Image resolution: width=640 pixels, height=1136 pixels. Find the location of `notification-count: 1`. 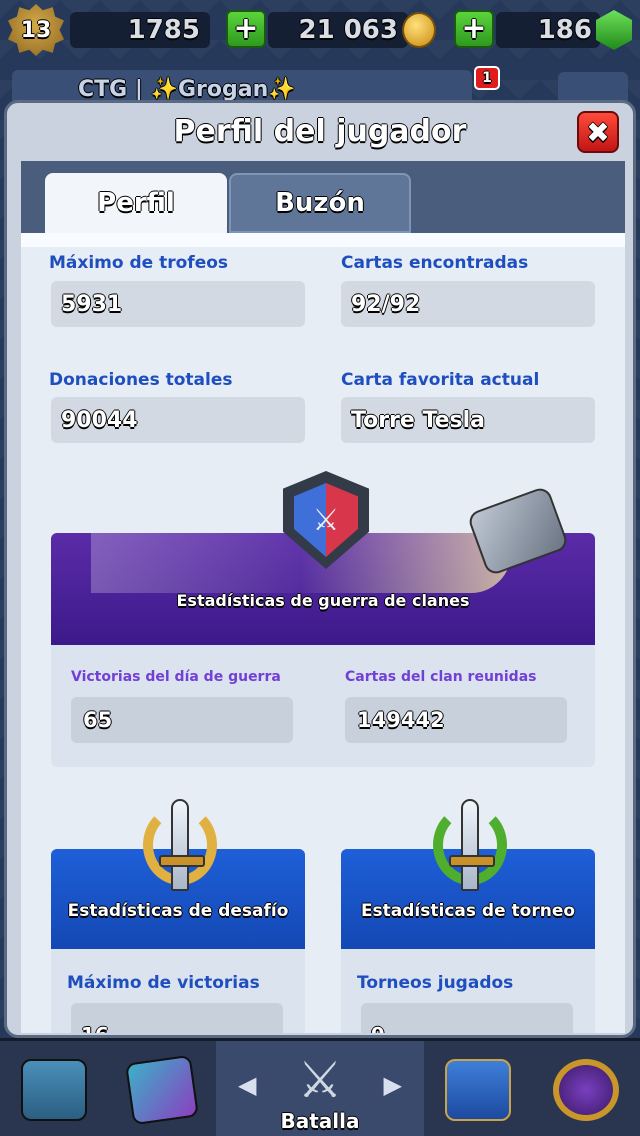

notification-count: 1 is located at coordinates (487, 78).